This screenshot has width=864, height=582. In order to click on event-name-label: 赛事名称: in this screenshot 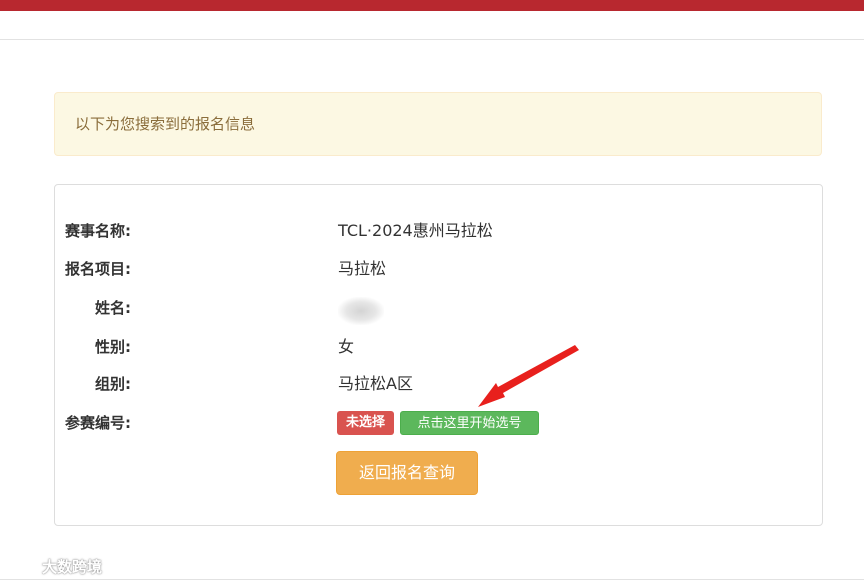, I will do `click(98, 231)`.